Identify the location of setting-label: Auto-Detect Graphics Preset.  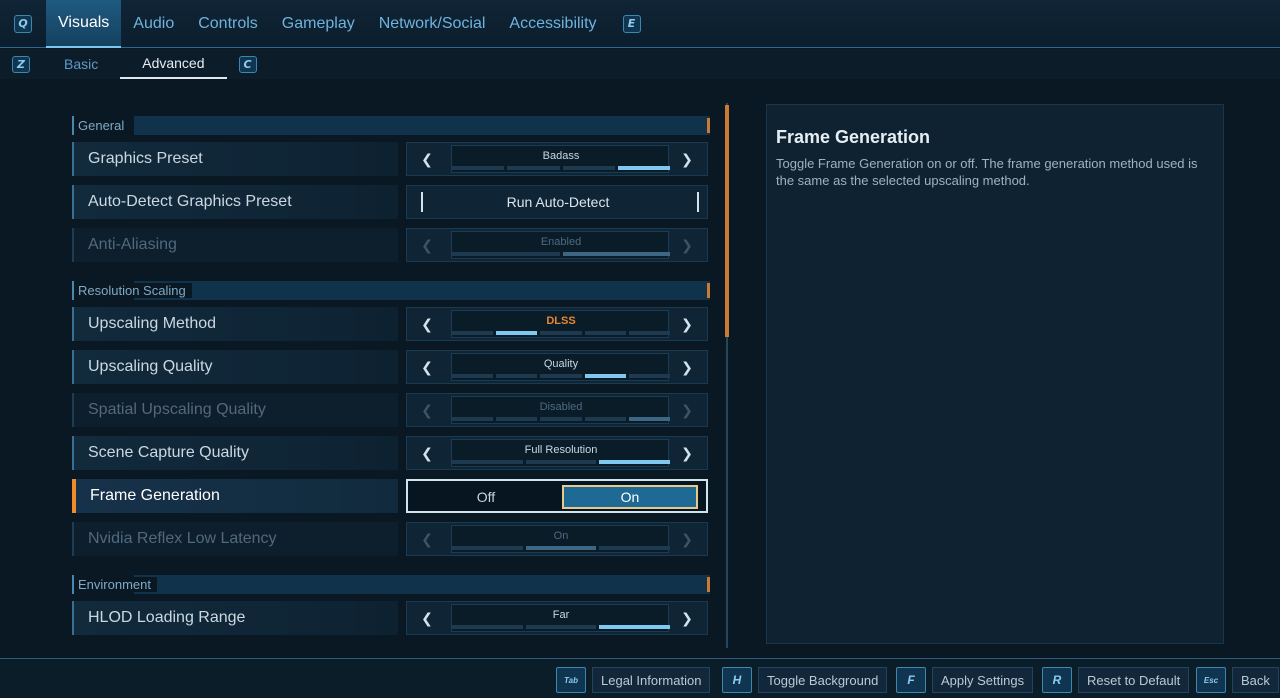
(190, 201).